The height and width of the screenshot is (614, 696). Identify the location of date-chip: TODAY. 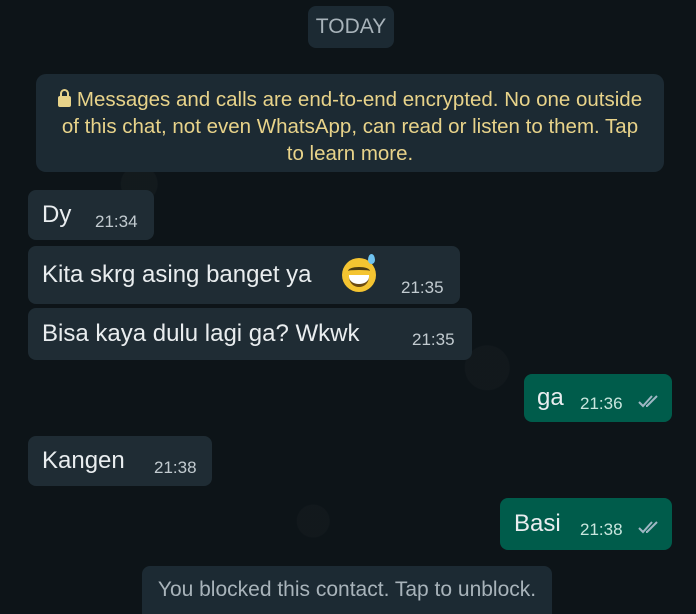
(351, 27).